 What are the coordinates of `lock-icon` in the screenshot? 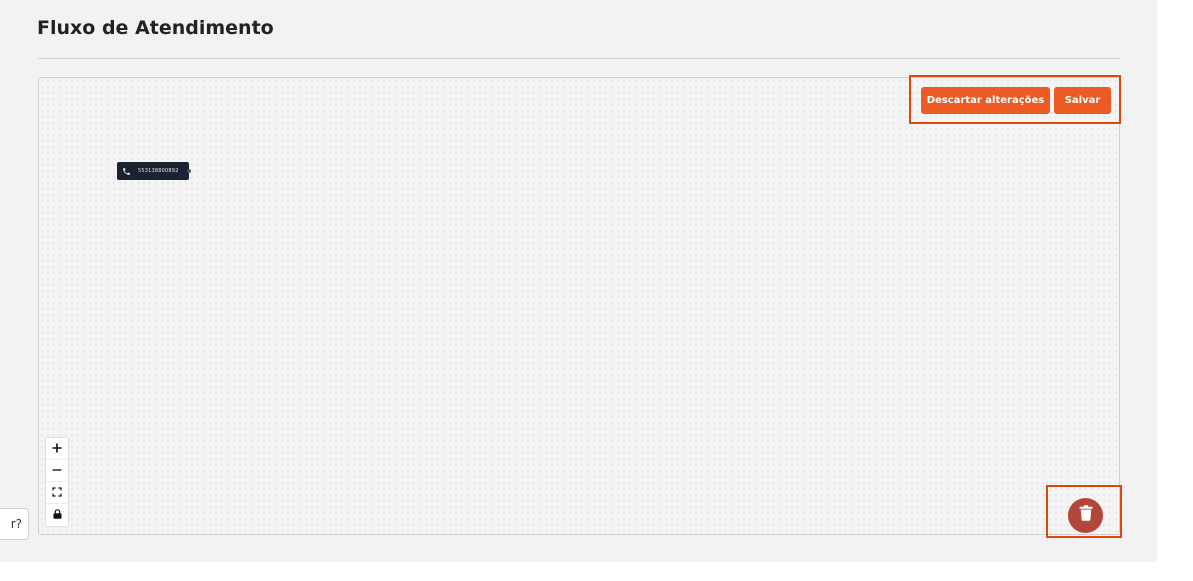 It's located at (57, 515).